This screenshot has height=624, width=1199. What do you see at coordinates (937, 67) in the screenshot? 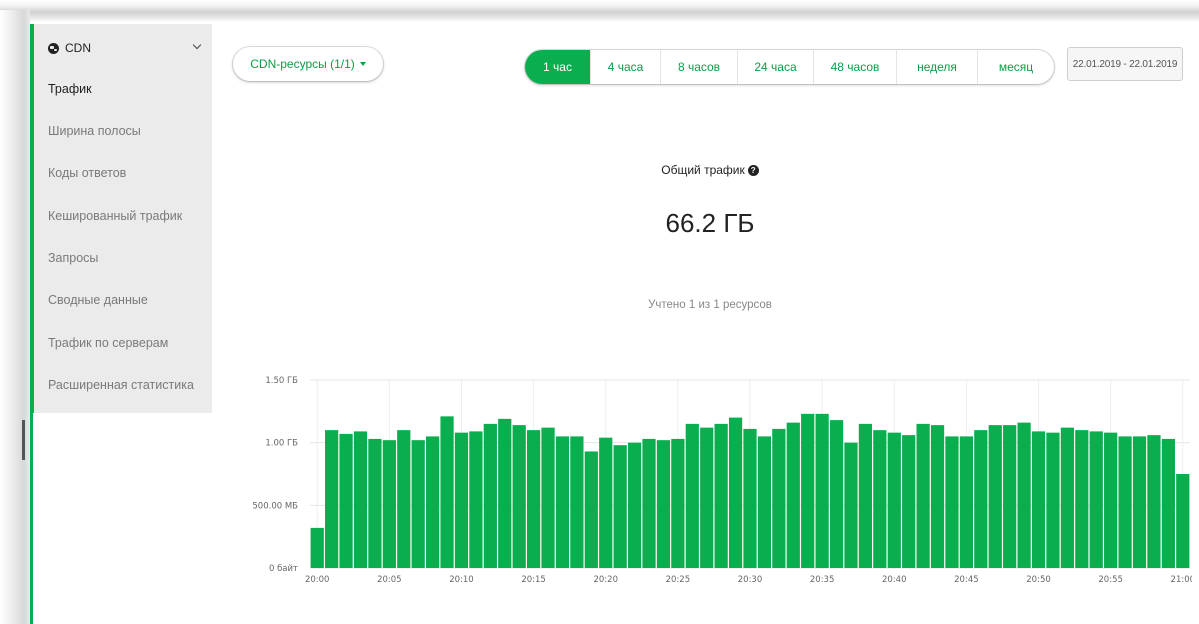
I see `range-week: неделя` at bounding box center [937, 67].